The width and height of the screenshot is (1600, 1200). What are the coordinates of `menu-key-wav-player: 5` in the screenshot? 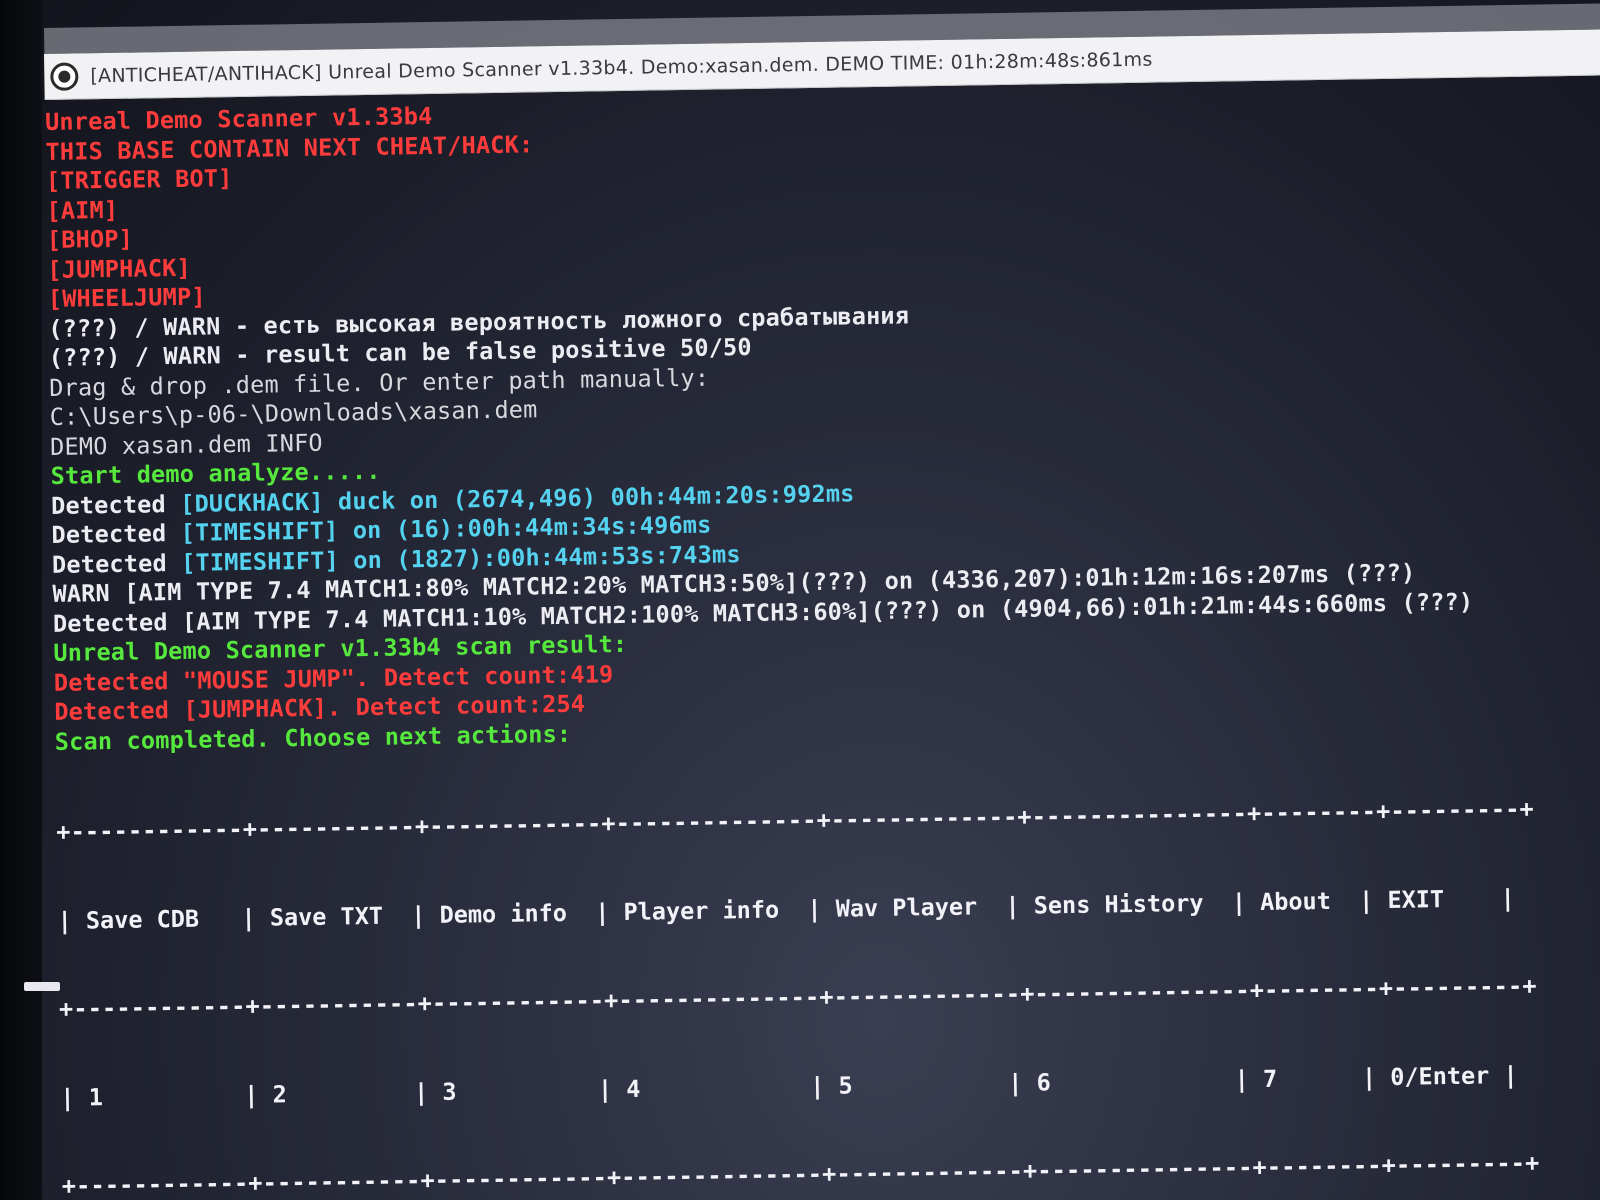 It's located at (845, 1085).